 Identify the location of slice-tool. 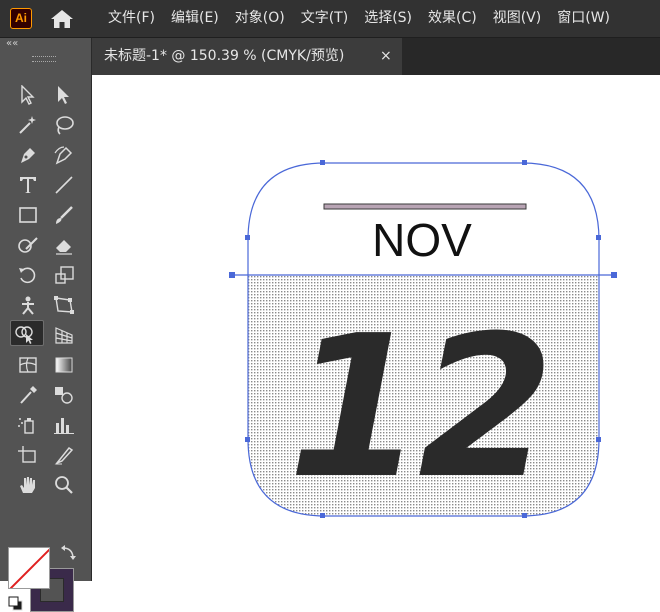
(64, 455).